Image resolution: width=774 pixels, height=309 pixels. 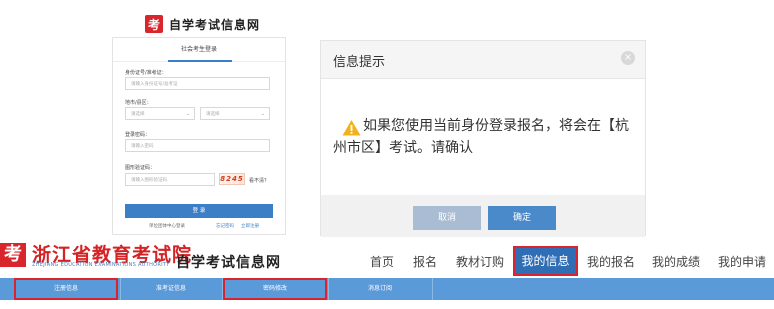 What do you see at coordinates (447, 218) in the screenshot?
I see `cancel-button: 取消` at bounding box center [447, 218].